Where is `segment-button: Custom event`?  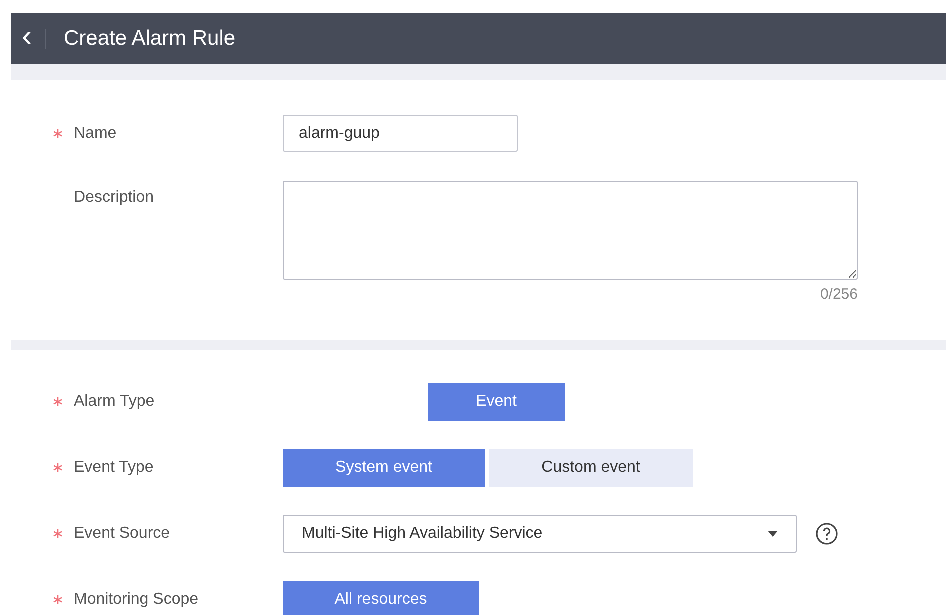 segment-button: Custom event is located at coordinates (591, 468).